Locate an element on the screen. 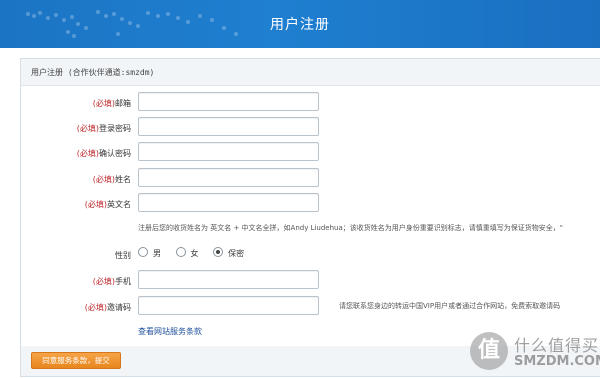 The image size is (600, 379). site-watermark: 值 什么值得买 SMZDM.COM is located at coordinates (534, 353).